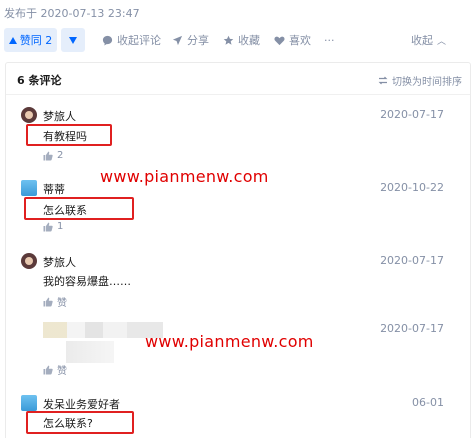  Describe the element at coordinates (383, 80) in the screenshot. I see `switch-icon` at that location.